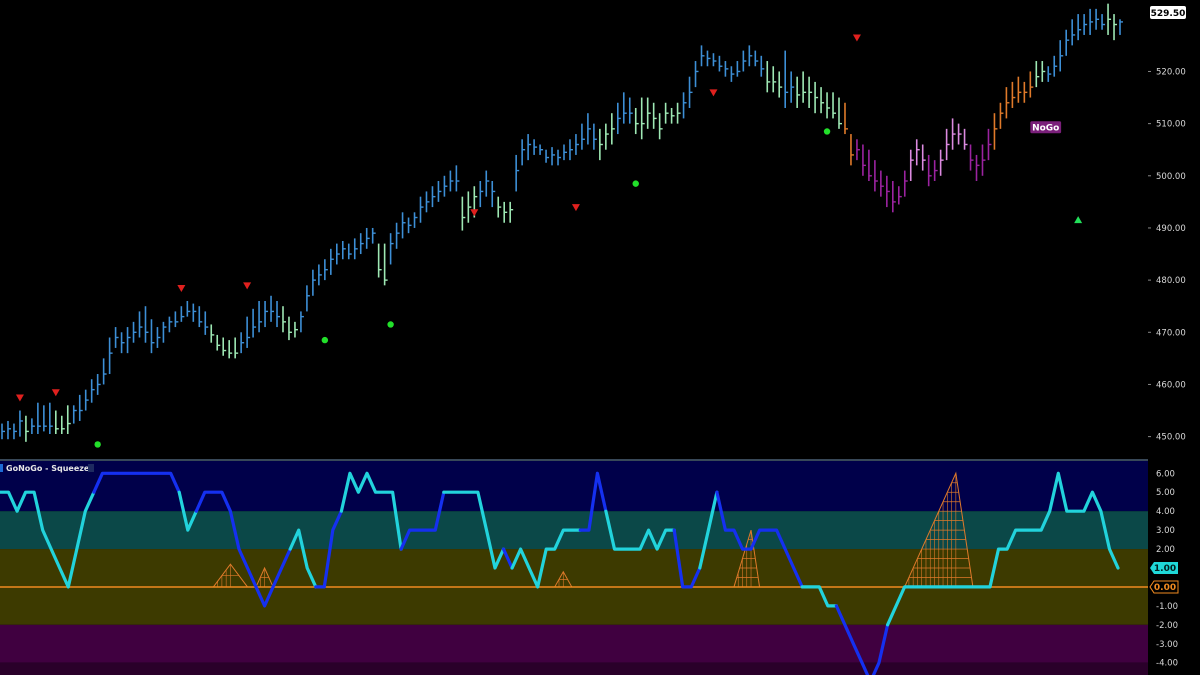  What do you see at coordinates (1167, 645) in the screenshot?
I see `oscillator-tick-label: -3.00` at bounding box center [1167, 645].